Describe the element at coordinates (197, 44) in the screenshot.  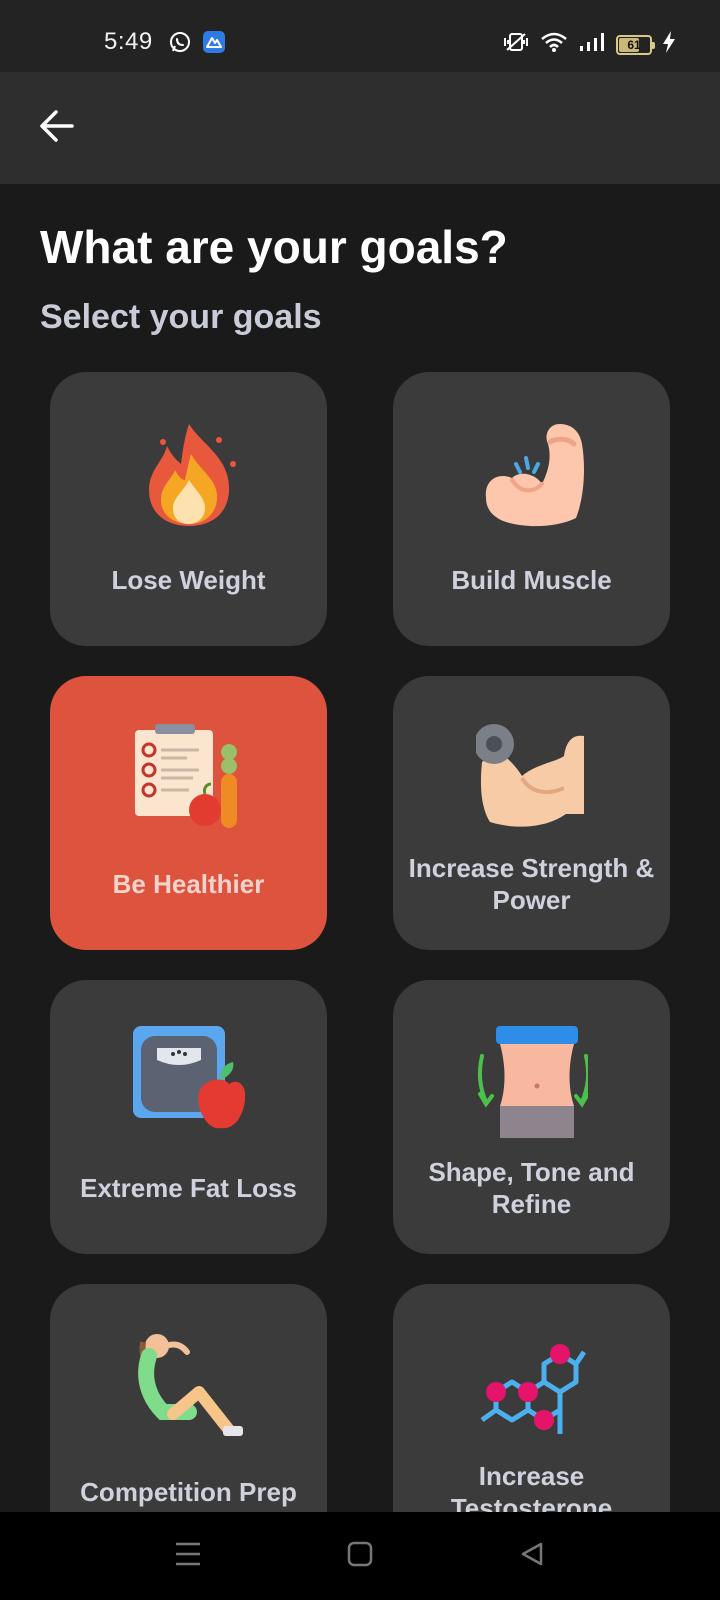
I see `status-left-icons` at that location.